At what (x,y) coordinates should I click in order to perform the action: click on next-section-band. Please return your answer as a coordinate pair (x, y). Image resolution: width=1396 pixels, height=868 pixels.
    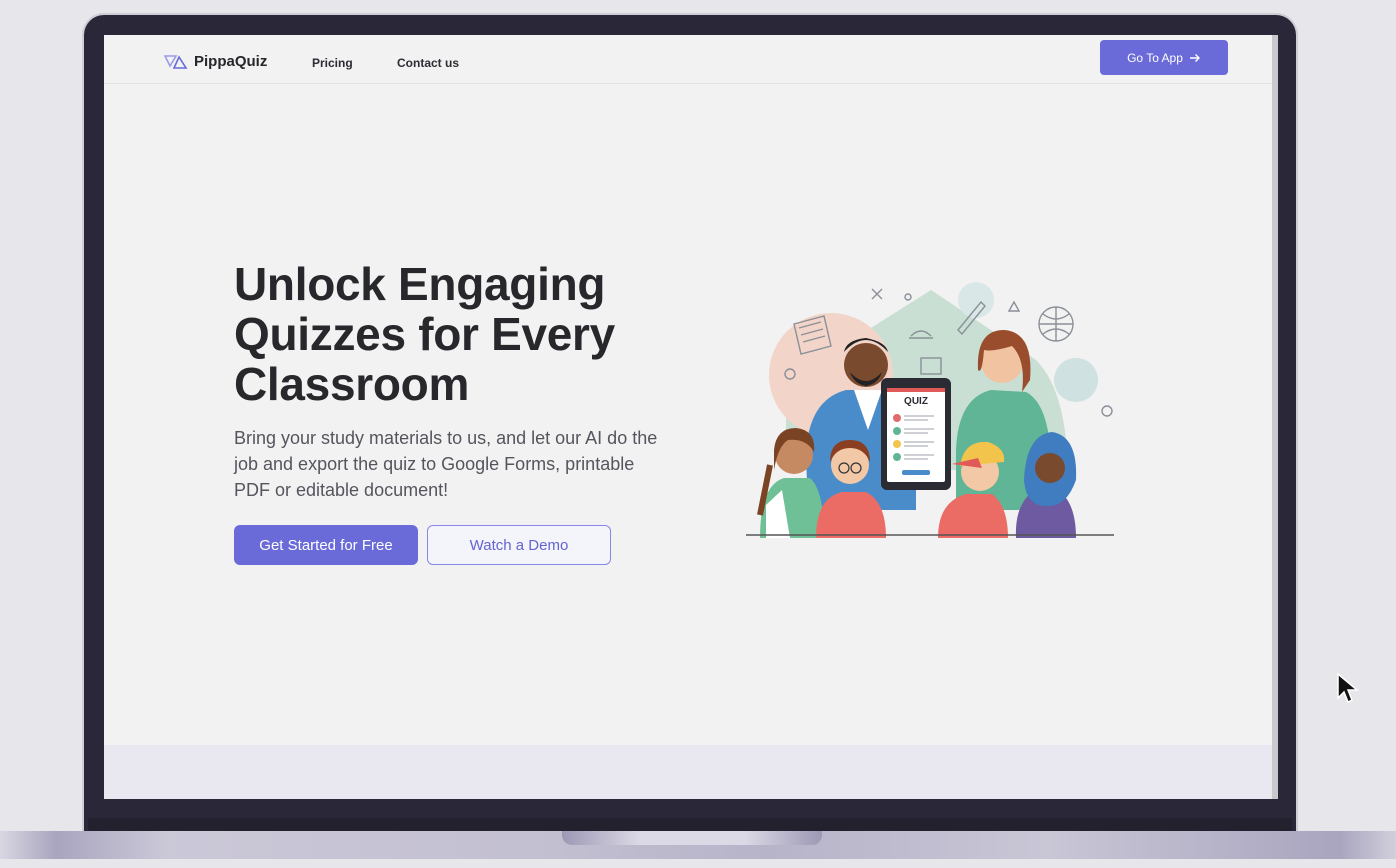
    Looking at the image, I should click on (688, 772).